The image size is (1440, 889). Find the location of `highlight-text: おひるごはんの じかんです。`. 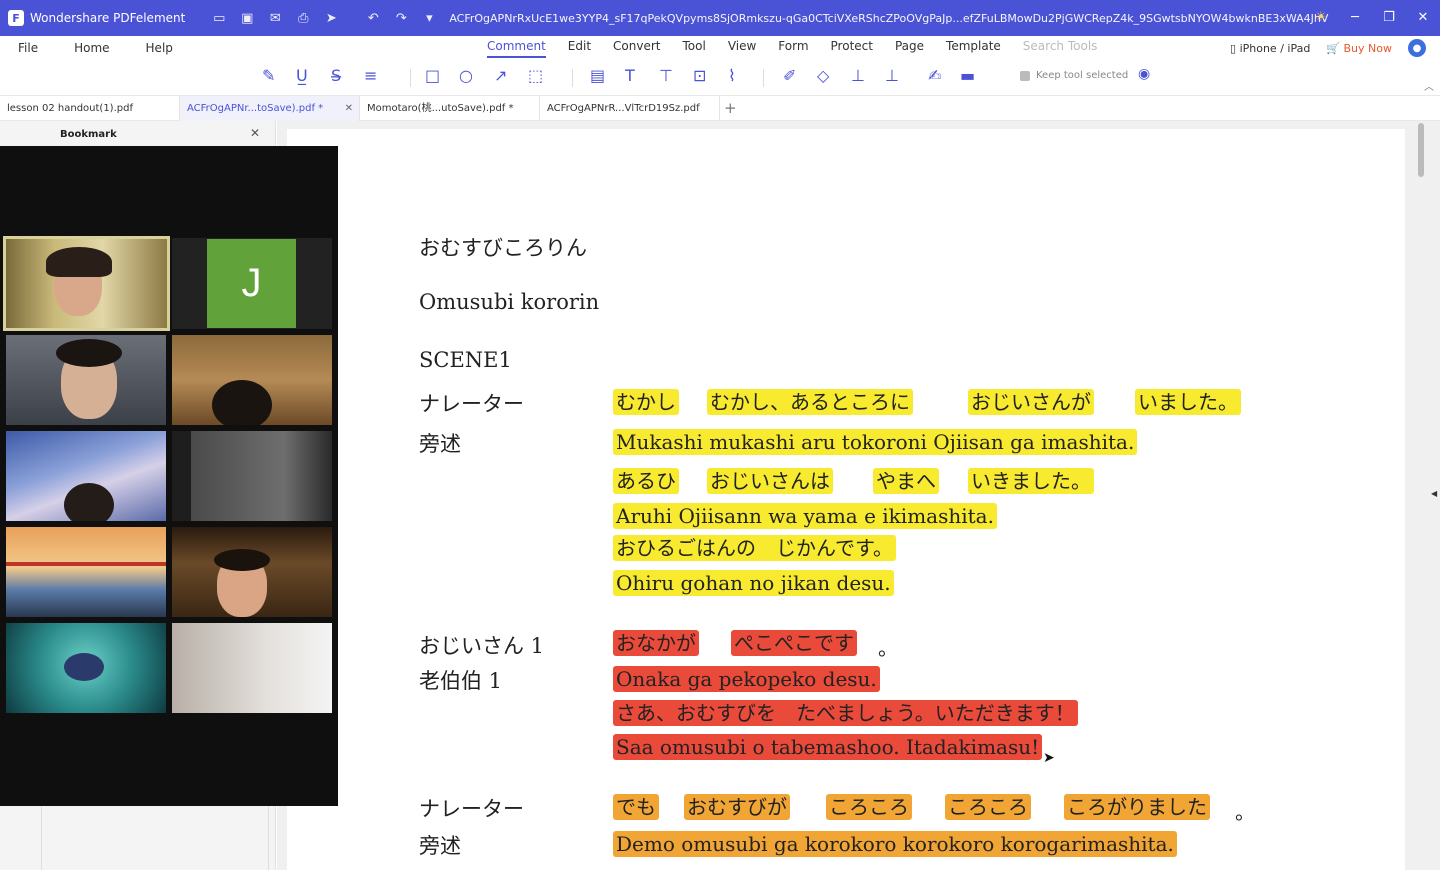

highlight-text: おひるごはんの じかんです。 is located at coordinates (754, 548).